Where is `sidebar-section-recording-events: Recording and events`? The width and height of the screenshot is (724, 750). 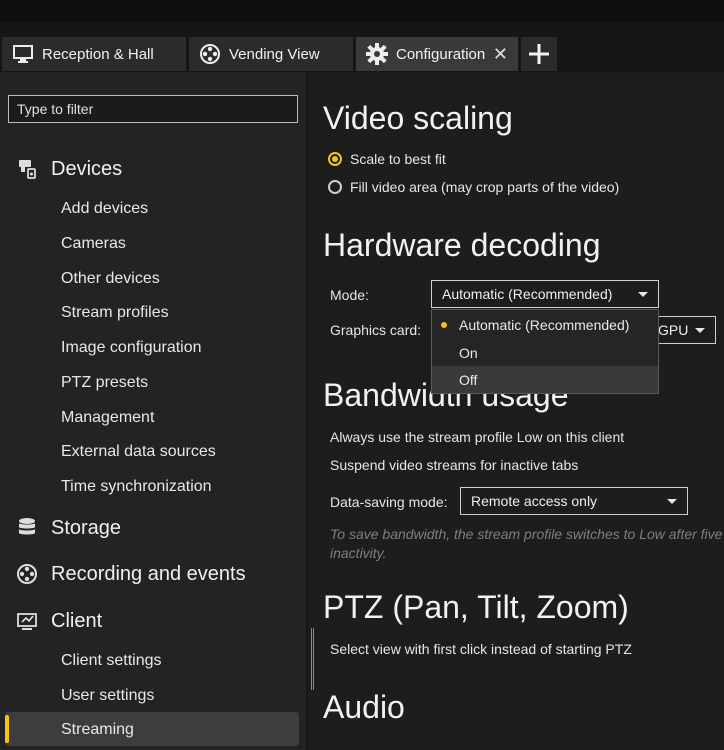
sidebar-section-recording-events: Recording and events is located at coordinates (130, 574).